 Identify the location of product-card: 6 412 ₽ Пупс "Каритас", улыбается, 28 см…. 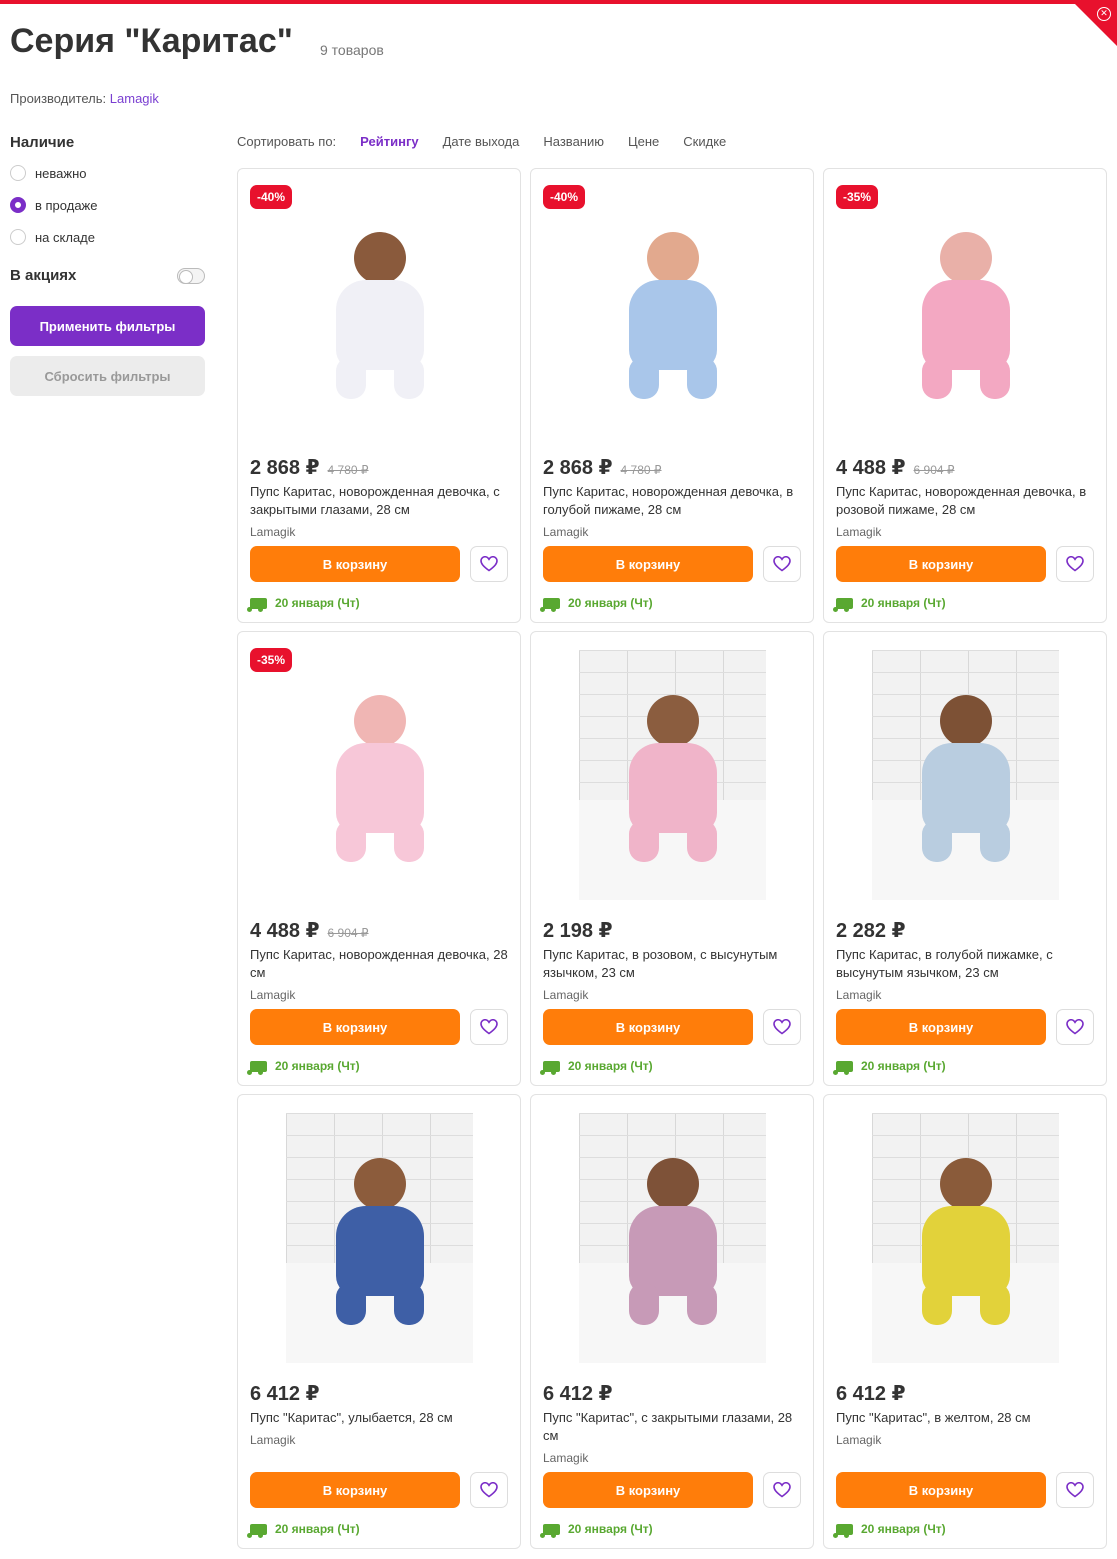
(379, 1321).